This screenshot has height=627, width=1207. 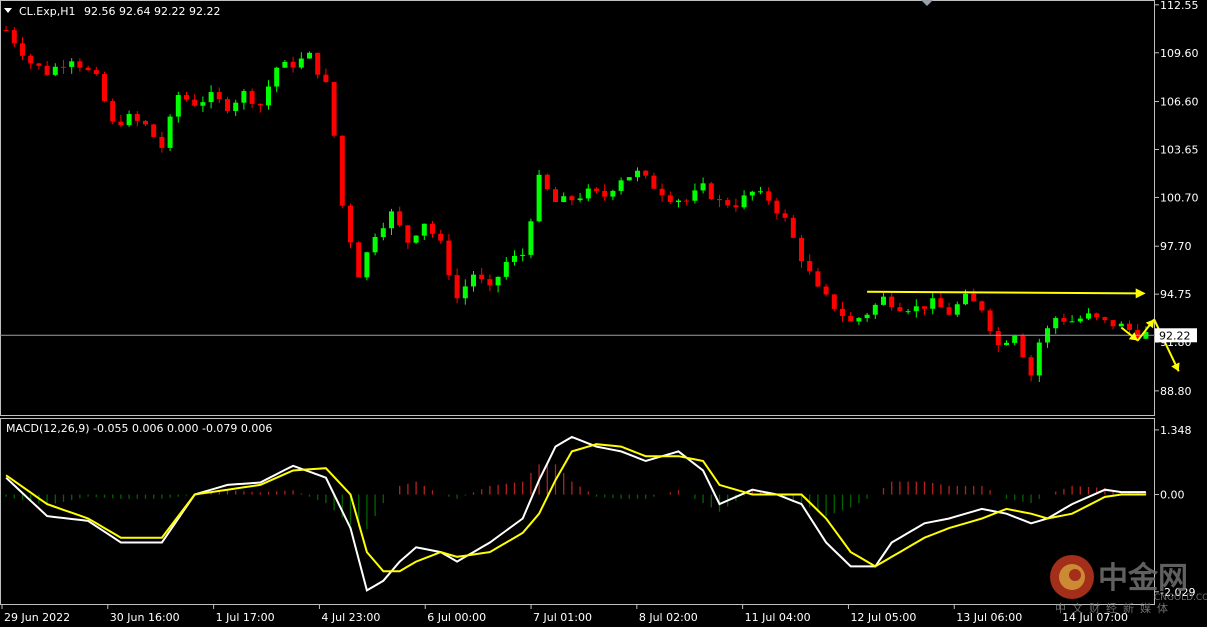 I want to click on time-tick-label: 30 Jun 16:00, so click(x=145, y=617).